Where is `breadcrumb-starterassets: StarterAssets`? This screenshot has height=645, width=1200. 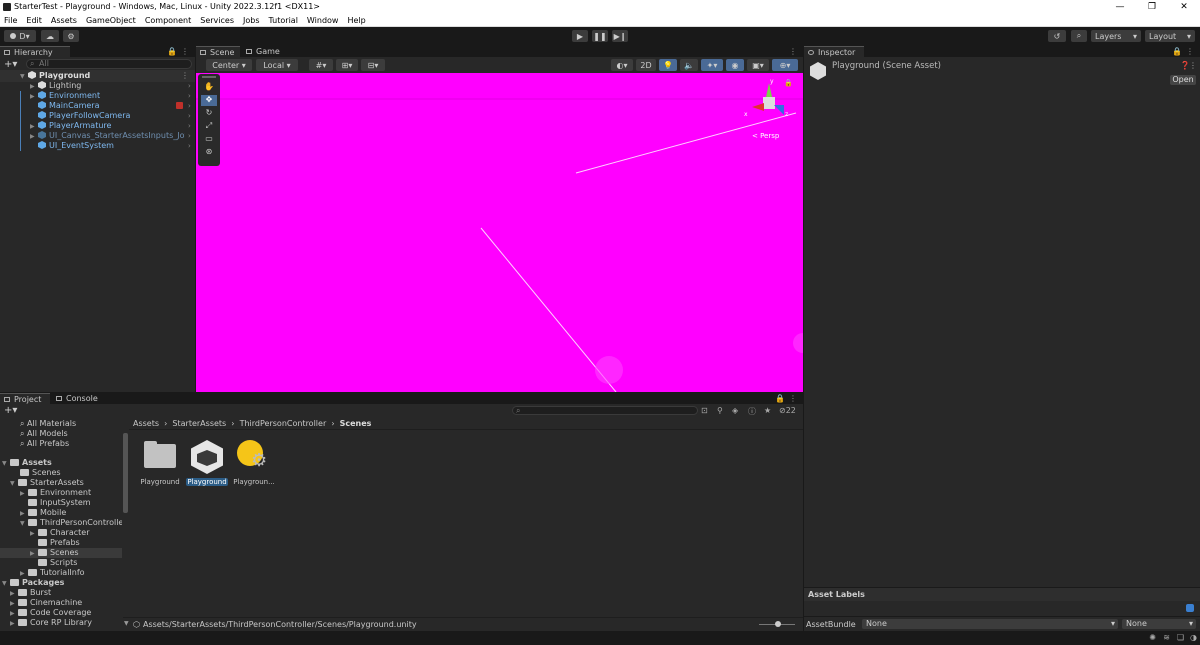
breadcrumb-starterassets: StarterAssets is located at coordinates (199, 423).